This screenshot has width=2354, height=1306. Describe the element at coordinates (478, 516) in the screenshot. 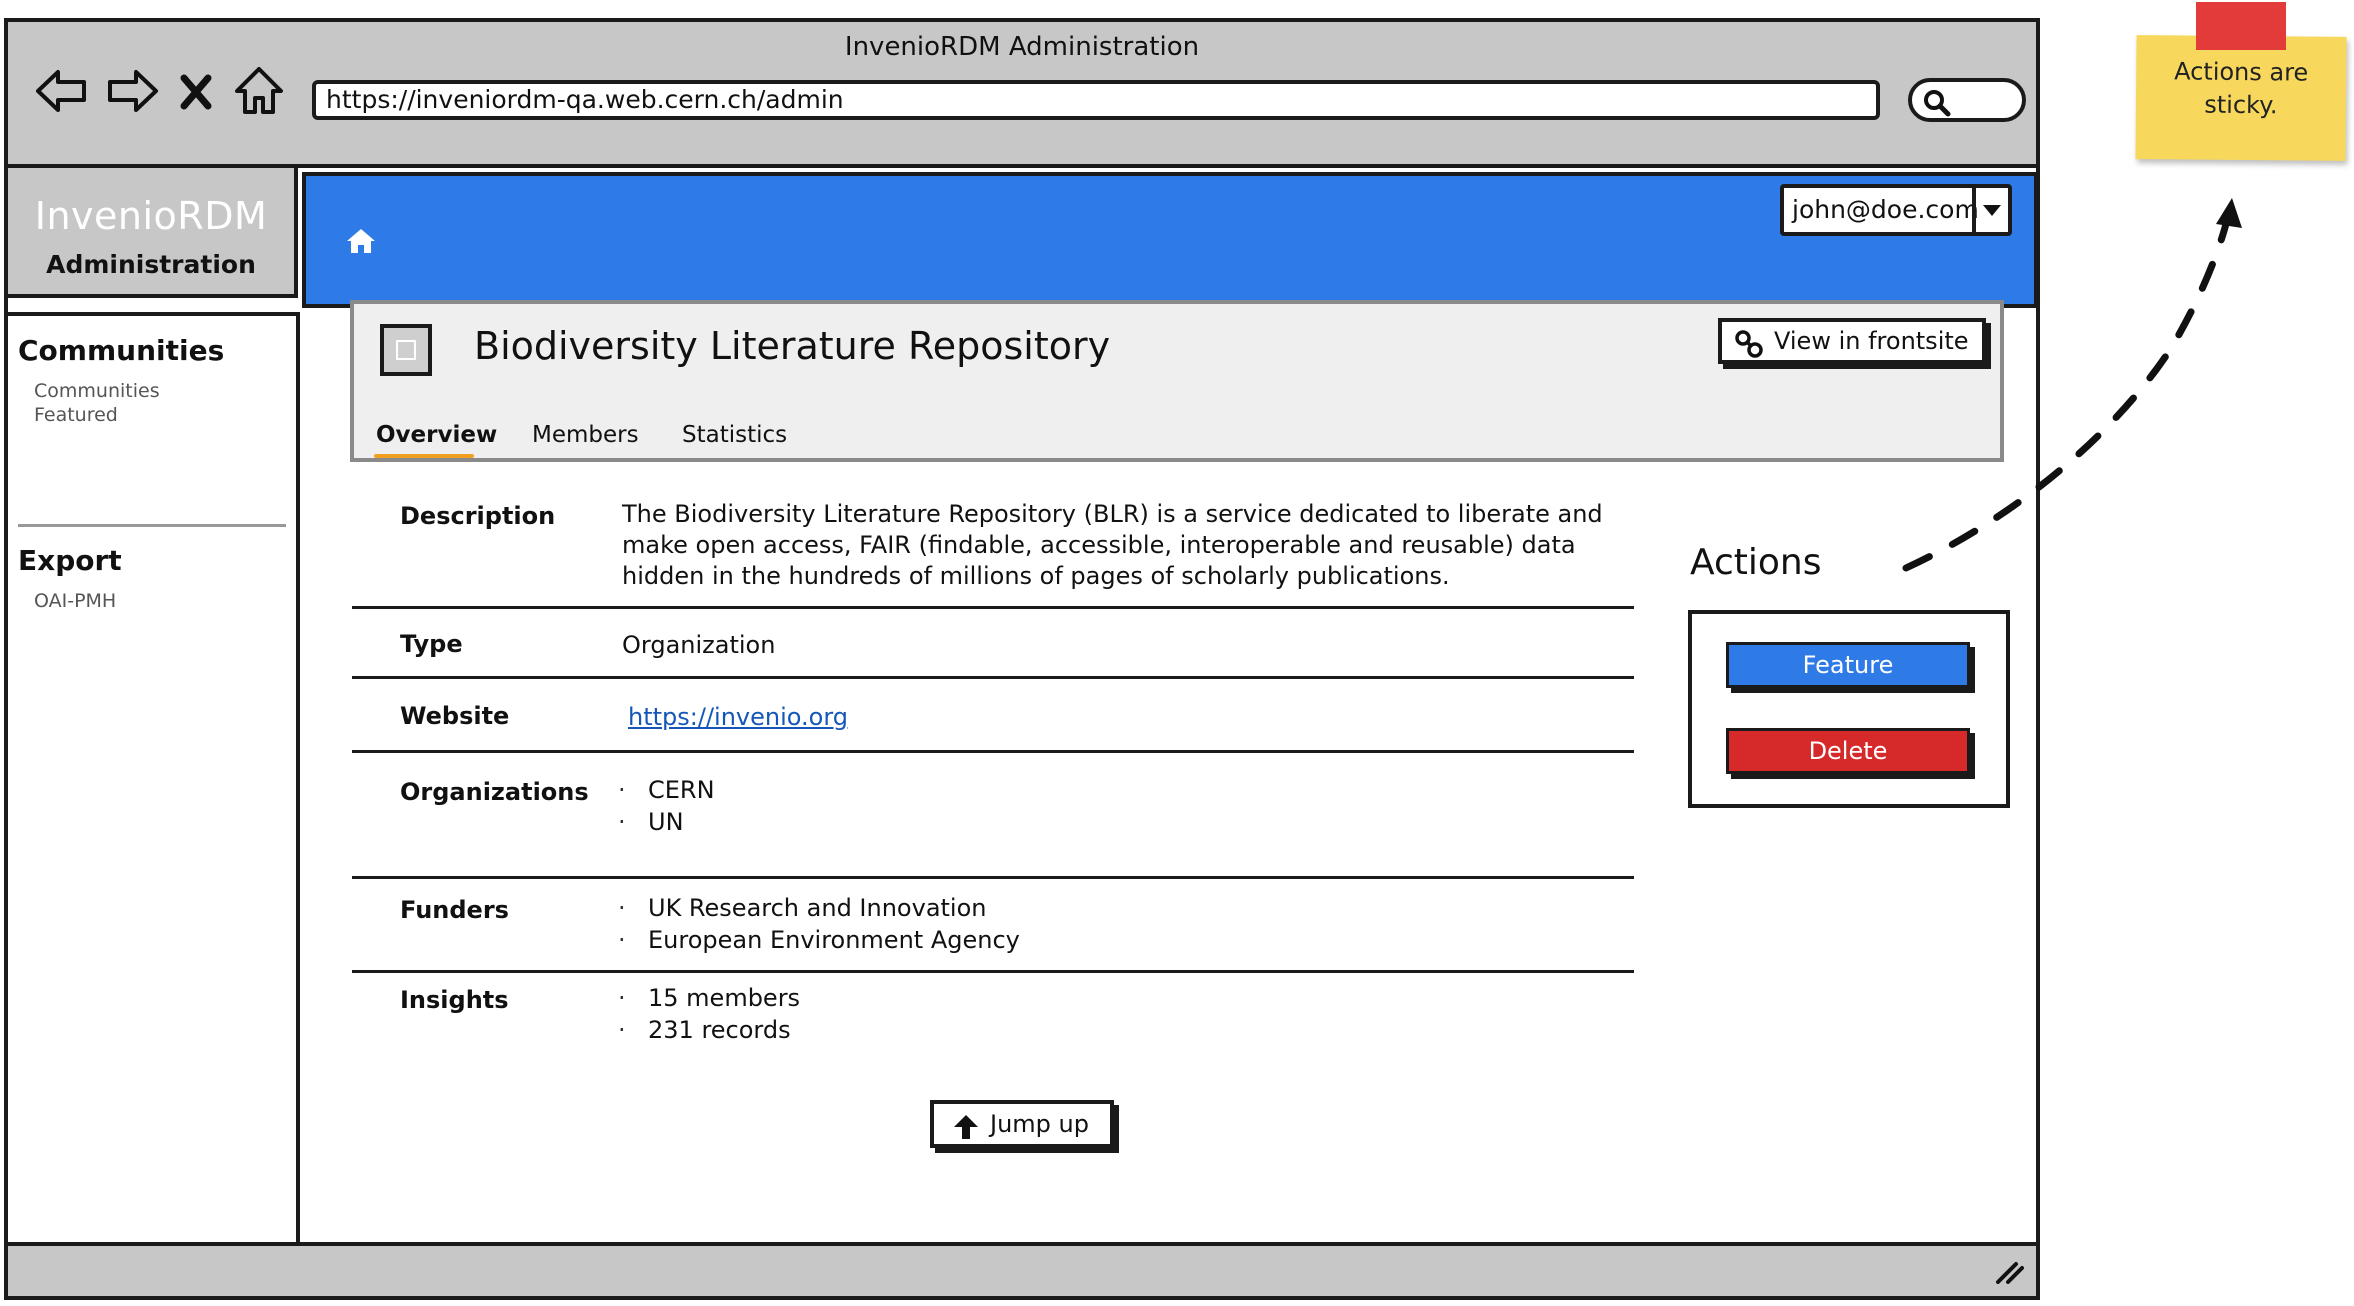

I see `description-label: Description` at that location.